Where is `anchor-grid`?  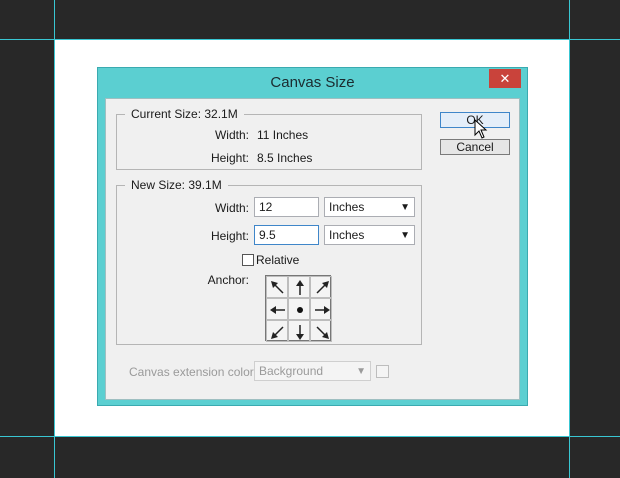
anchor-grid is located at coordinates (298, 308).